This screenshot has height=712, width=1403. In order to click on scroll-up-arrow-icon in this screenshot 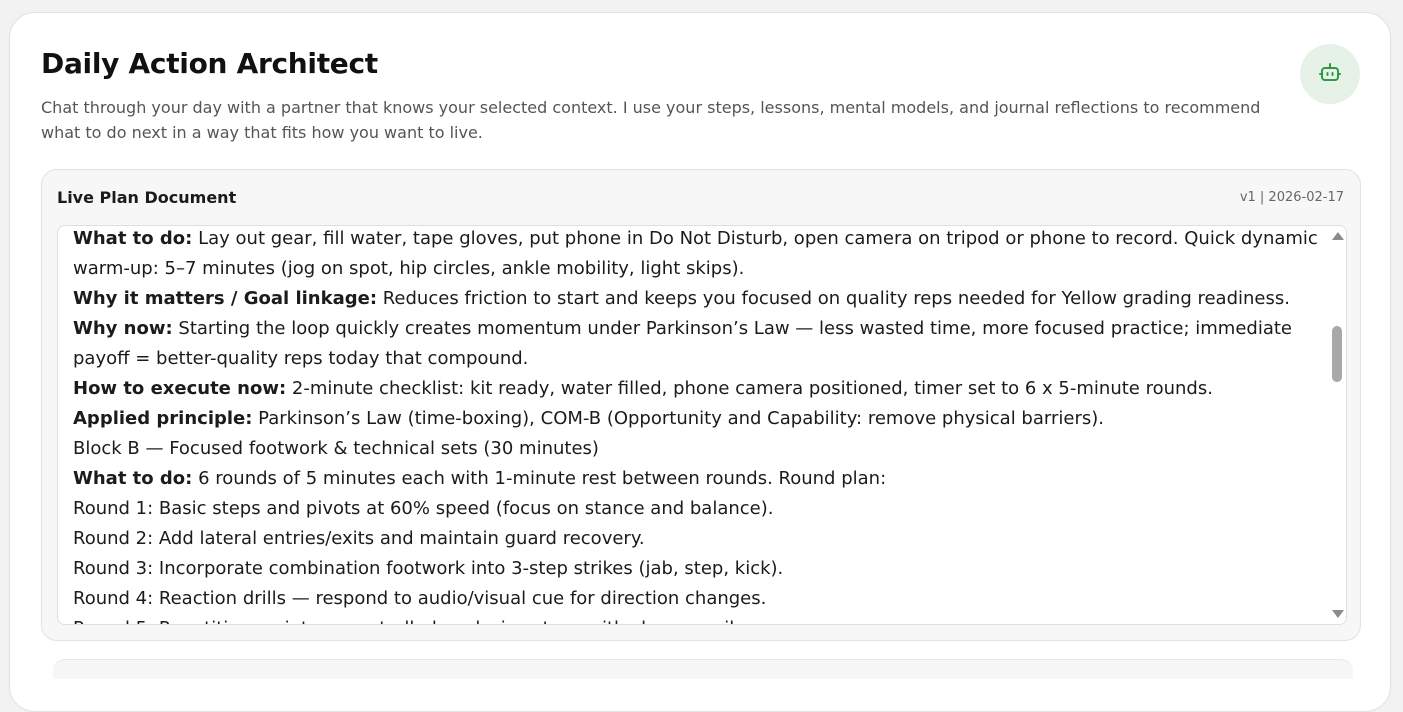, I will do `click(1338, 236)`.